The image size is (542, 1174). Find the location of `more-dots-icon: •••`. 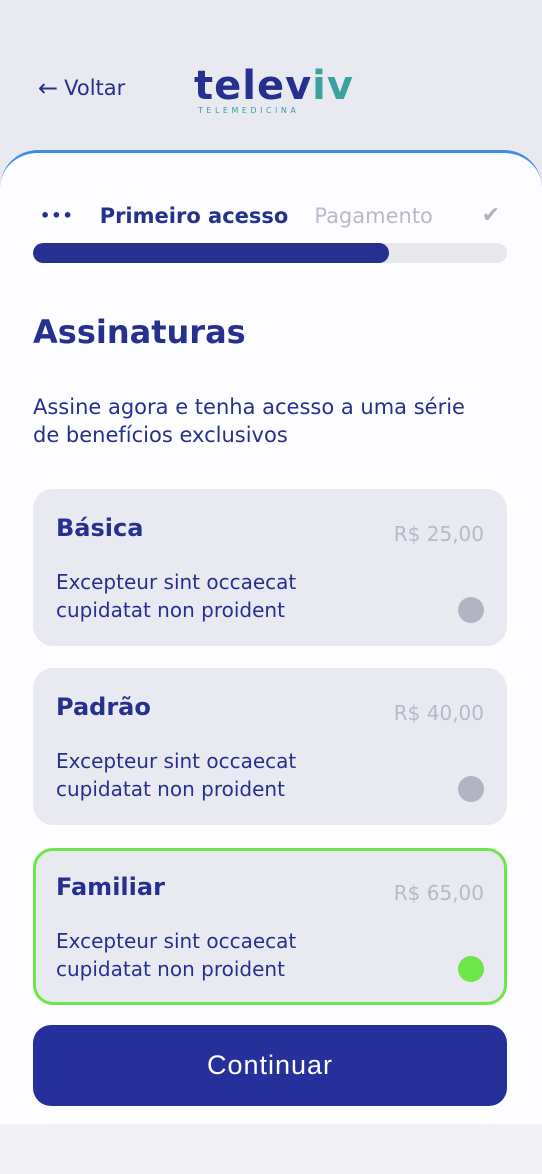

more-dots-icon: ••• is located at coordinates (57, 215).